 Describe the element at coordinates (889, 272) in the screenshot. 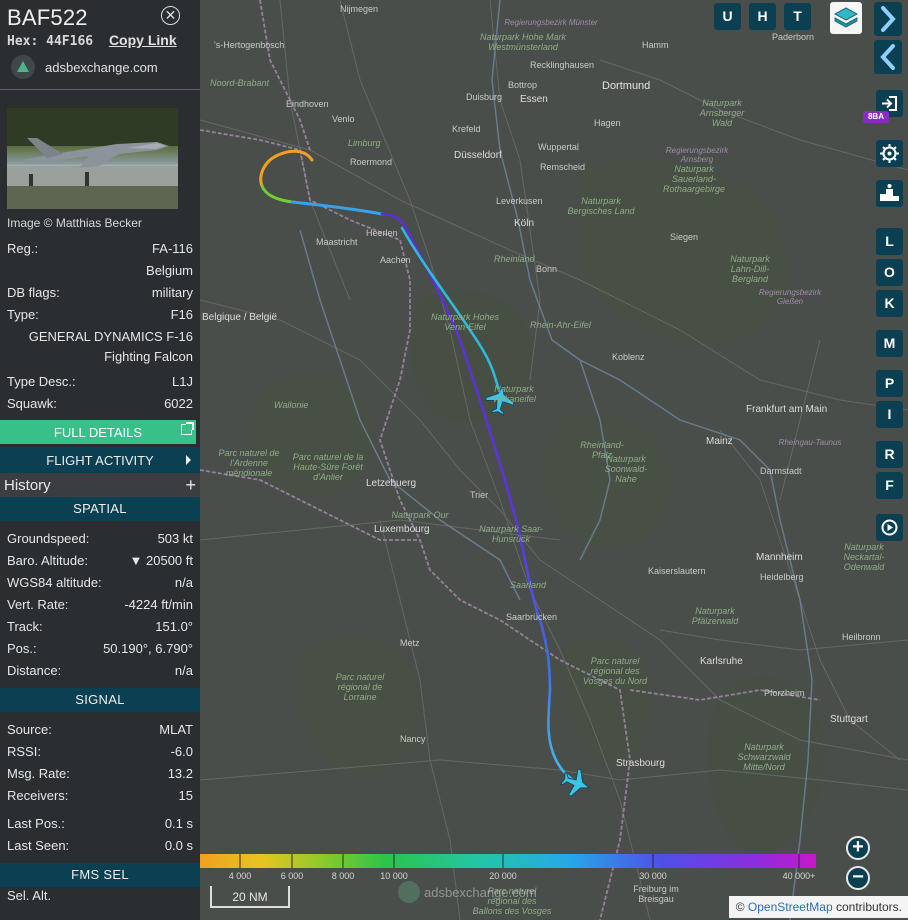

I see `toggle-button-o: O` at that location.